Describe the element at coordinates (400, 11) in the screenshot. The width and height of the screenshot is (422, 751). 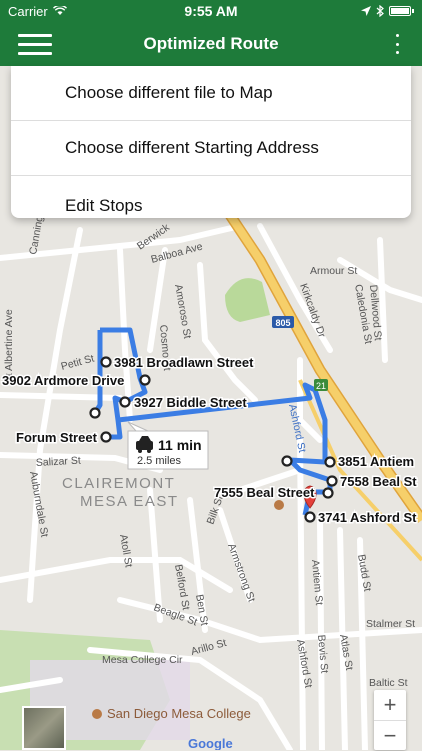
I see `battery-icon` at that location.